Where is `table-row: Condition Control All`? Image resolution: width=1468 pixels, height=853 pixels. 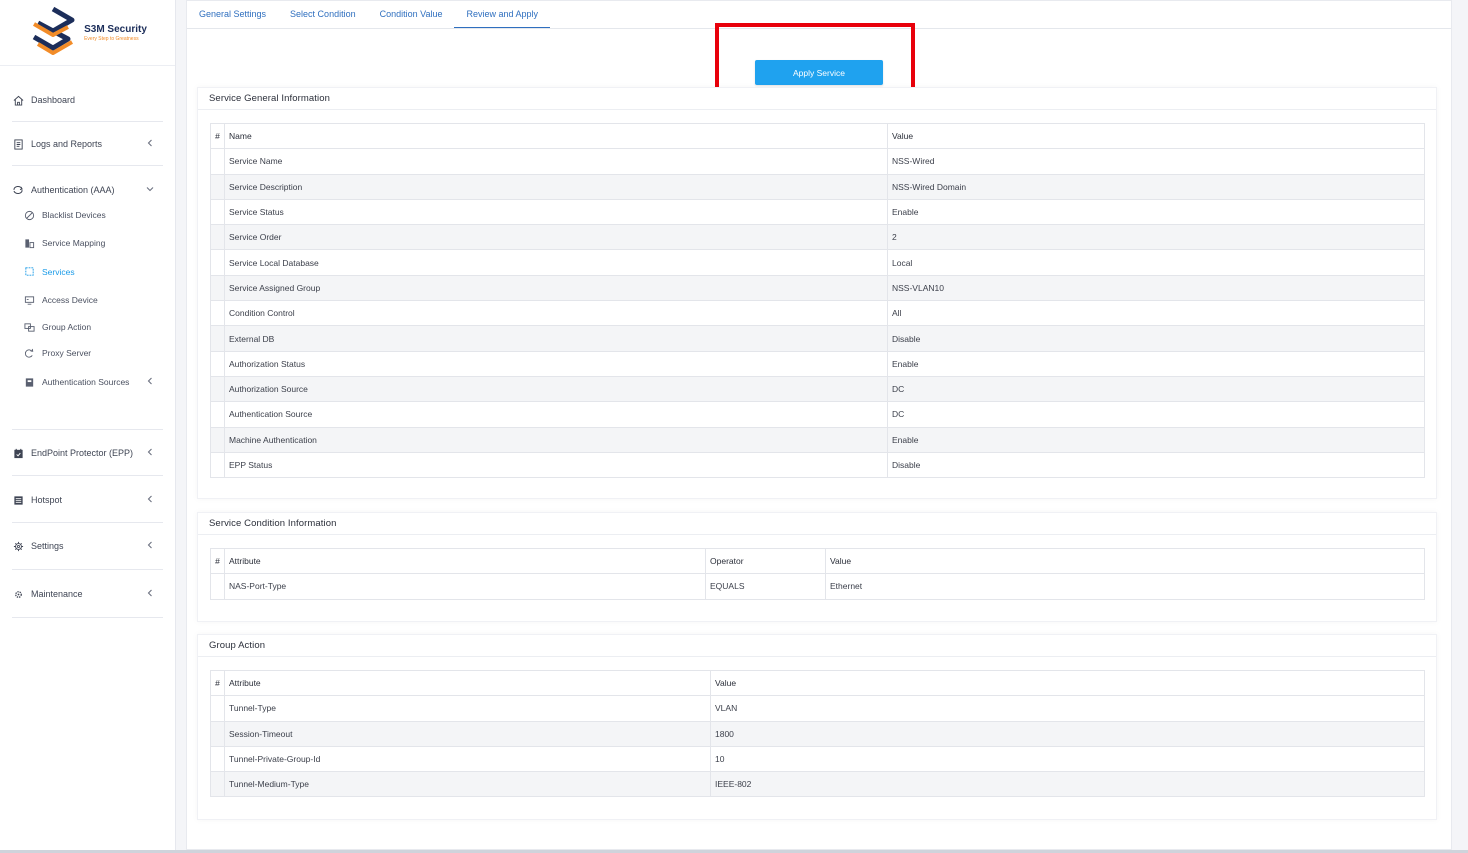 table-row: Condition Control All is located at coordinates (817, 313).